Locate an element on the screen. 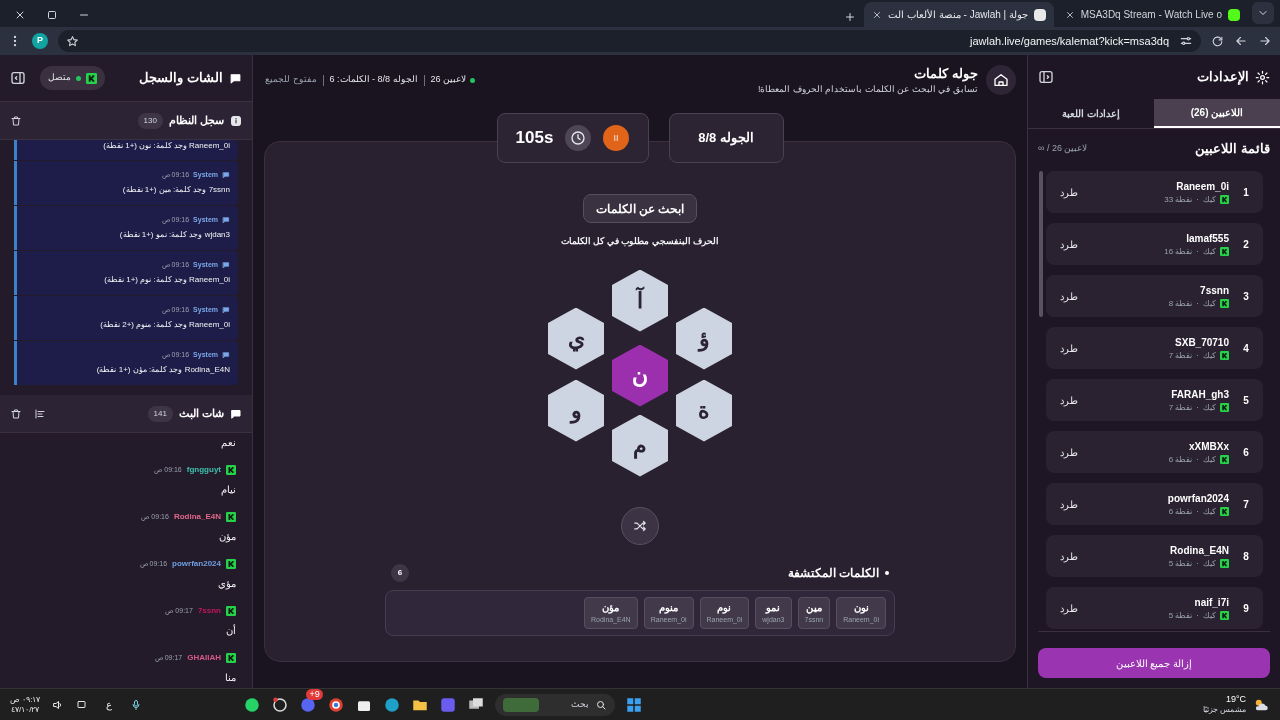  player-name: xXMBXx is located at coordinates (1209, 446).